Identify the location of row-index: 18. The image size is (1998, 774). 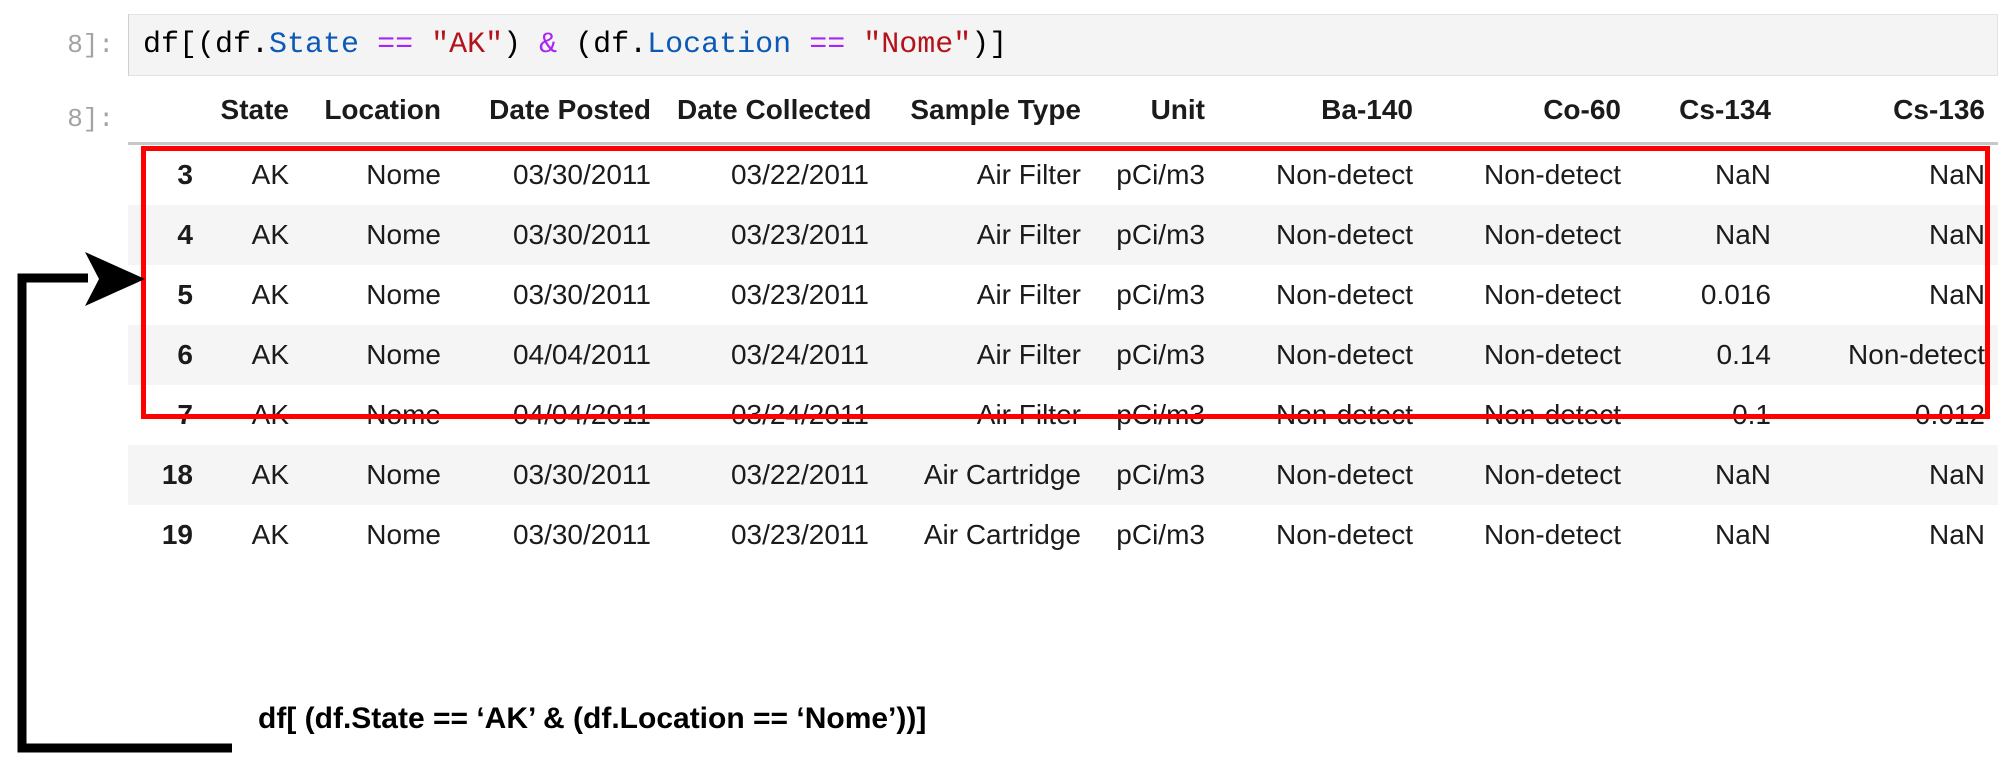
(177, 474).